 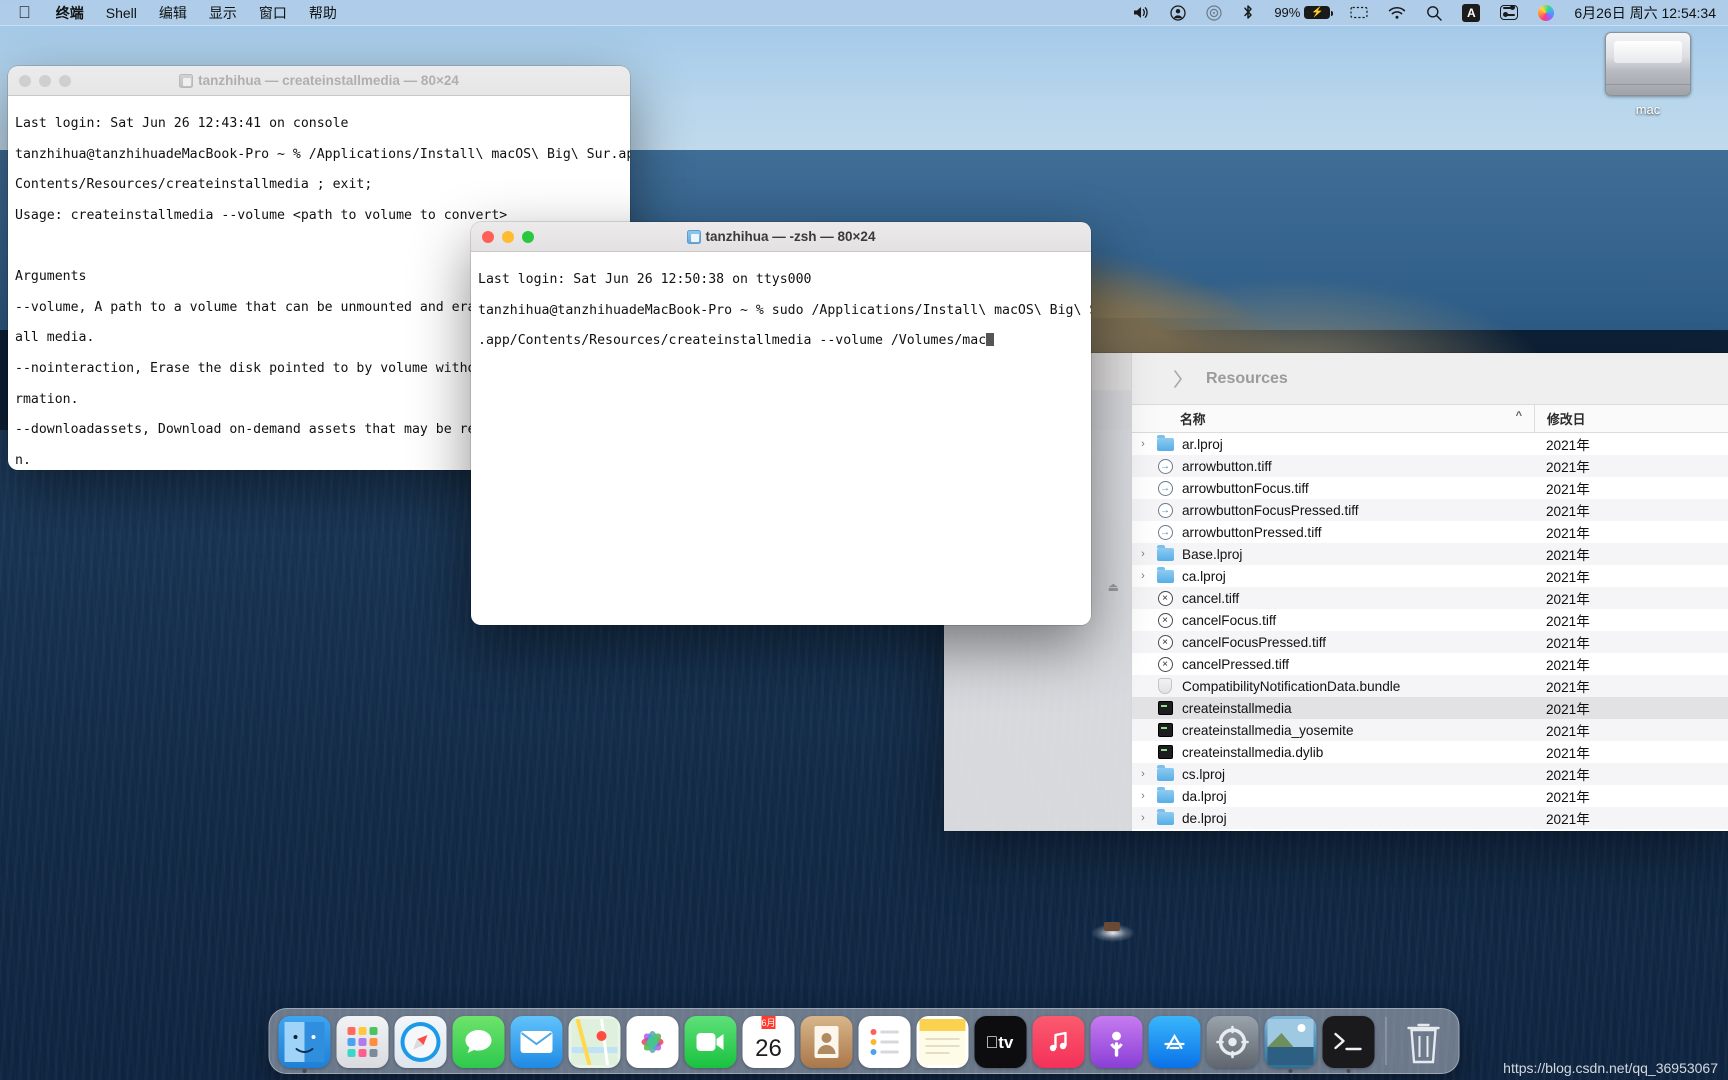 What do you see at coordinates (1648, 75) in the screenshot?
I see `desktop-drive-mac: mac` at bounding box center [1648, 75].